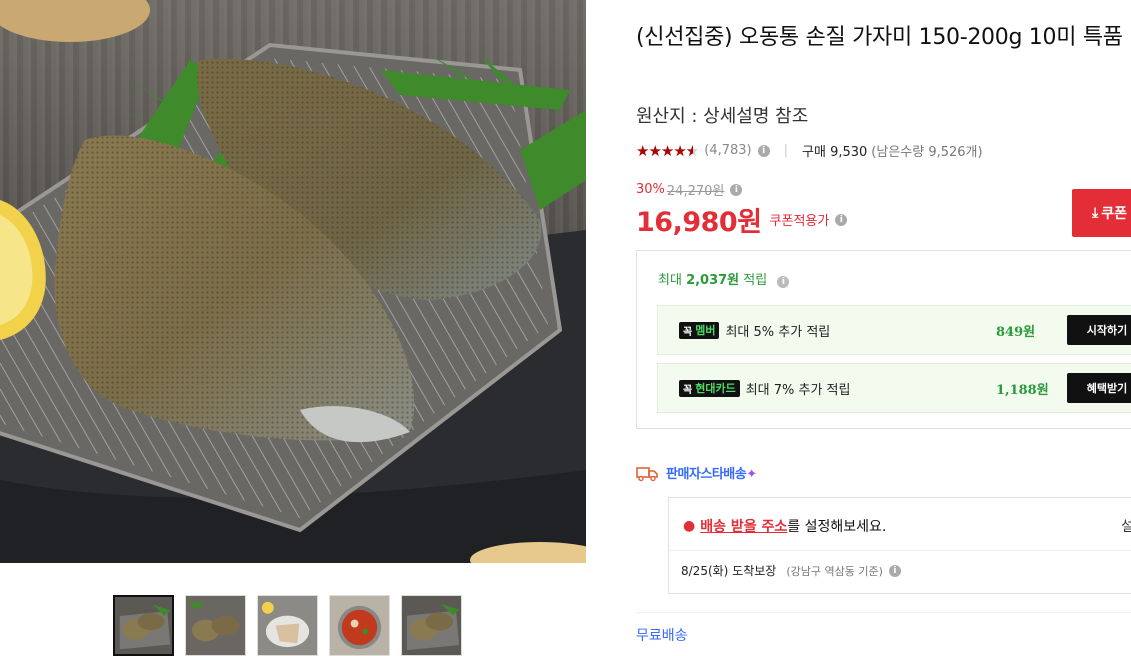  Describe the element at coordinates (778, 332) in the screenshot. I see `benefit-text: 최대 5% 추가 적립` at that location.